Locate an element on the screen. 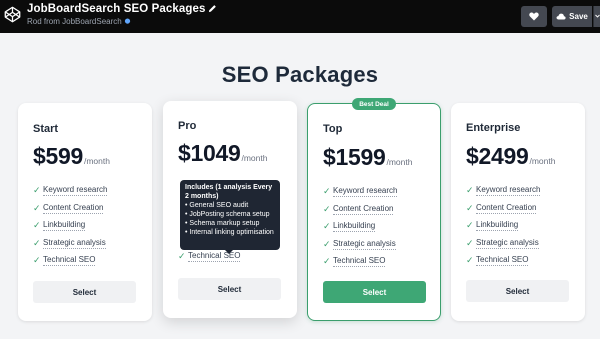 The width and height of the screenshot is (600, 339). heart-icon is located at coordinates (534, 16).